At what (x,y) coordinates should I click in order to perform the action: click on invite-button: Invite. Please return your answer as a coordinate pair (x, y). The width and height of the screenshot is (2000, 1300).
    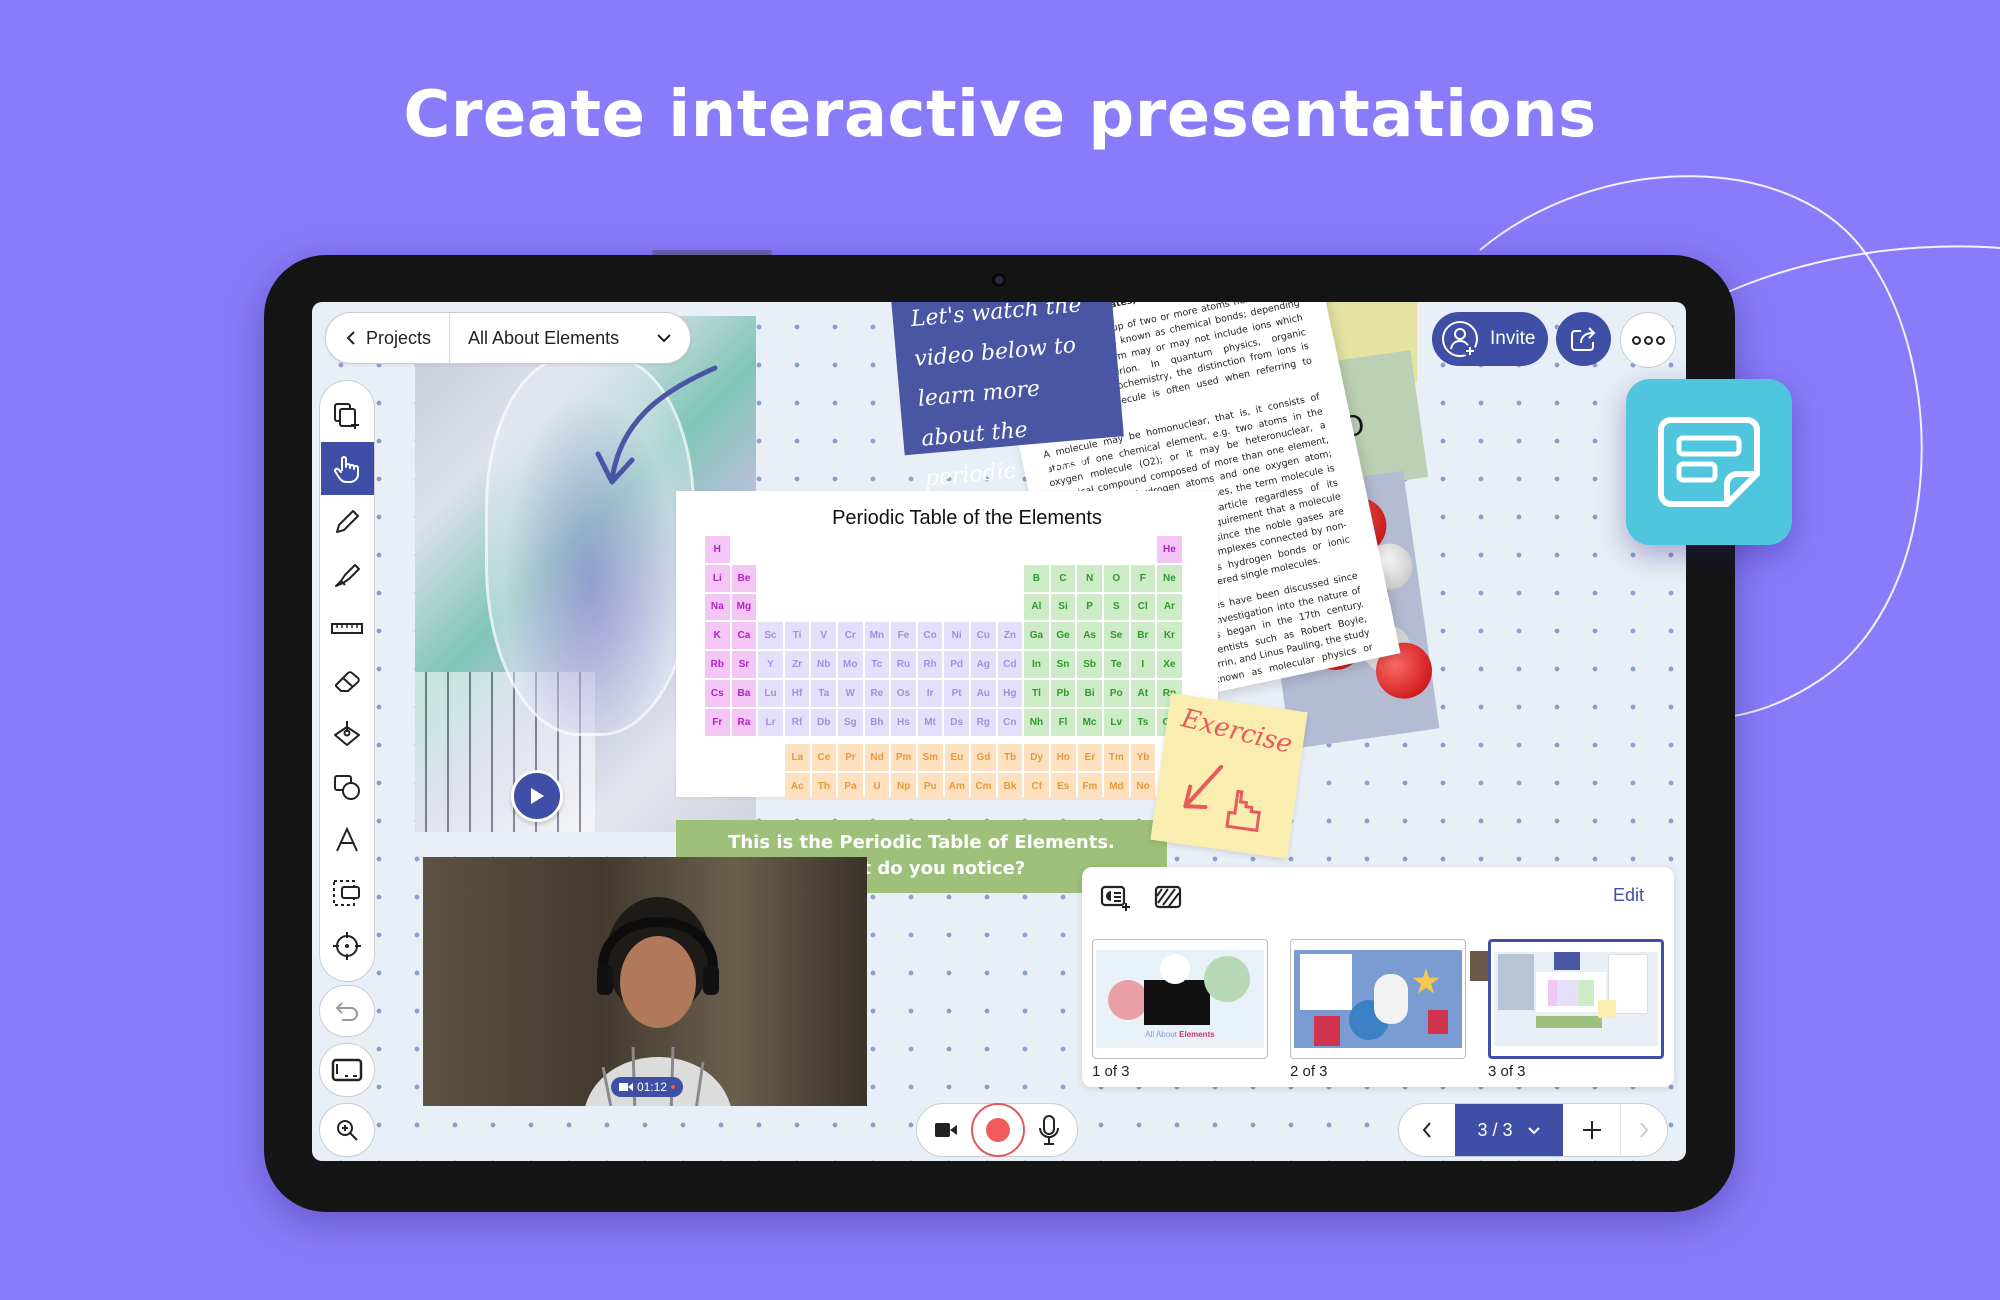
    Looking at the image, I should click on (1490, 339).